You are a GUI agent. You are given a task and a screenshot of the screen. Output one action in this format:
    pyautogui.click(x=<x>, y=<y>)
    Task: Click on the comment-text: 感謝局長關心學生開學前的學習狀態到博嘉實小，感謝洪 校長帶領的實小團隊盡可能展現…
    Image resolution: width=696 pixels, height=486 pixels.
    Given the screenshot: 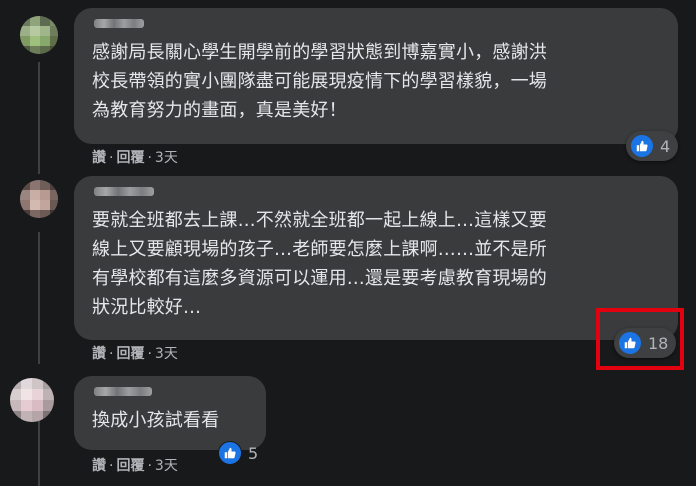 What is the action you would take?
    pyautogui.click(x=319, y=81)
    